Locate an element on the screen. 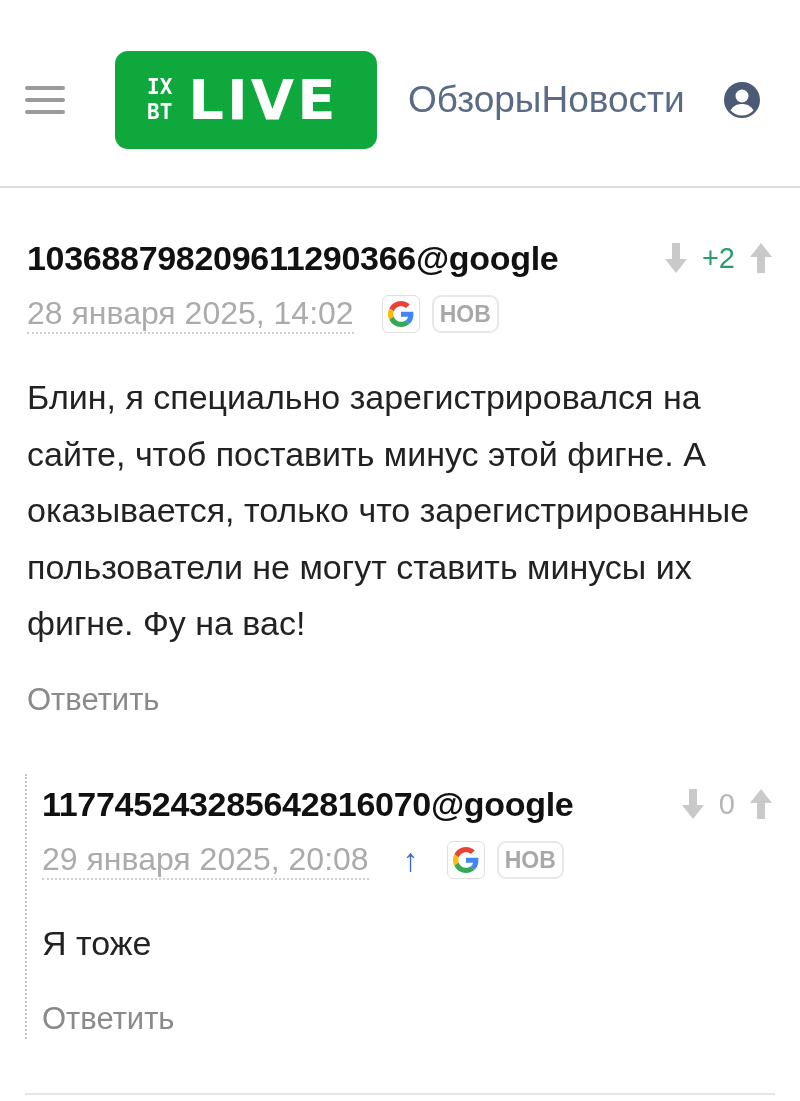  comment-text: Я тоже is located at coordinates (97, 943).